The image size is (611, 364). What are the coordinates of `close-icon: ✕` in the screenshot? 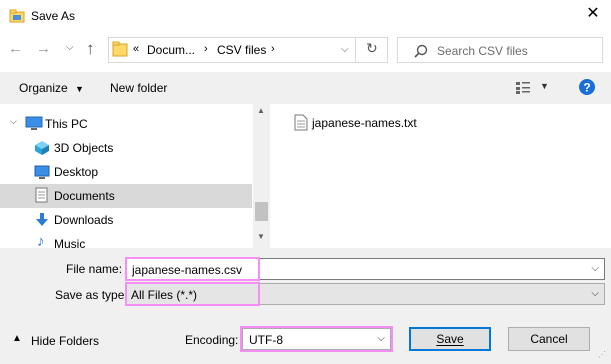 It's located at (593, 13).